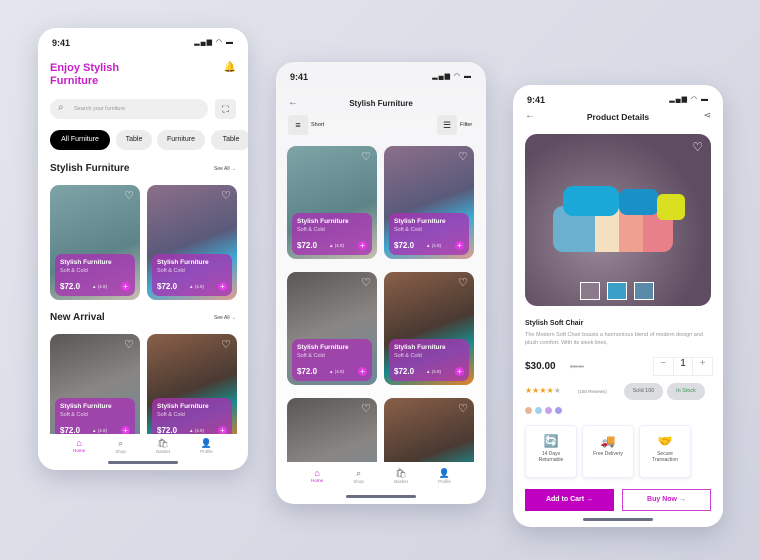  What do you see at coordinates (569, 500) in the screenshot?
I see `add-to-cart-button: Add to Cart →` at bounding box center [569, 500].